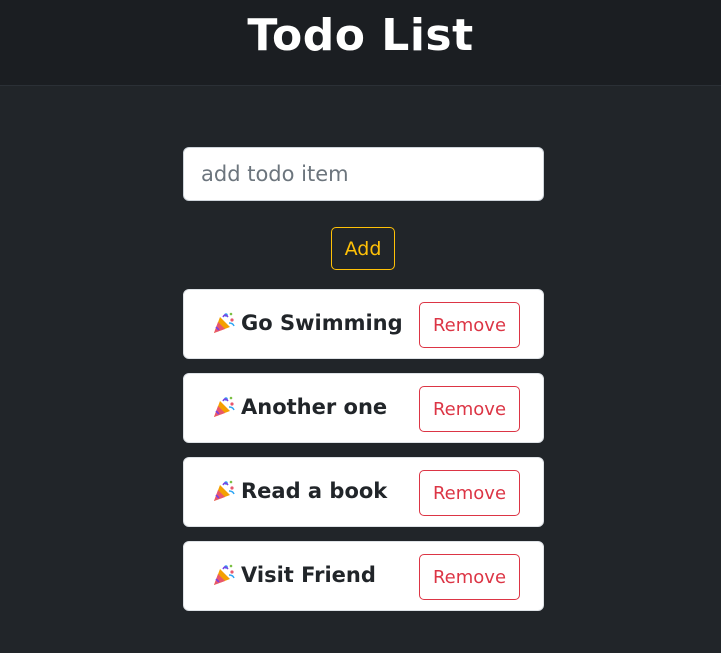 The width and height of the screenshot is (721, 653). Describe the element at coordinates (363, 174) in the screenshot. I see `todo-input` at that location.